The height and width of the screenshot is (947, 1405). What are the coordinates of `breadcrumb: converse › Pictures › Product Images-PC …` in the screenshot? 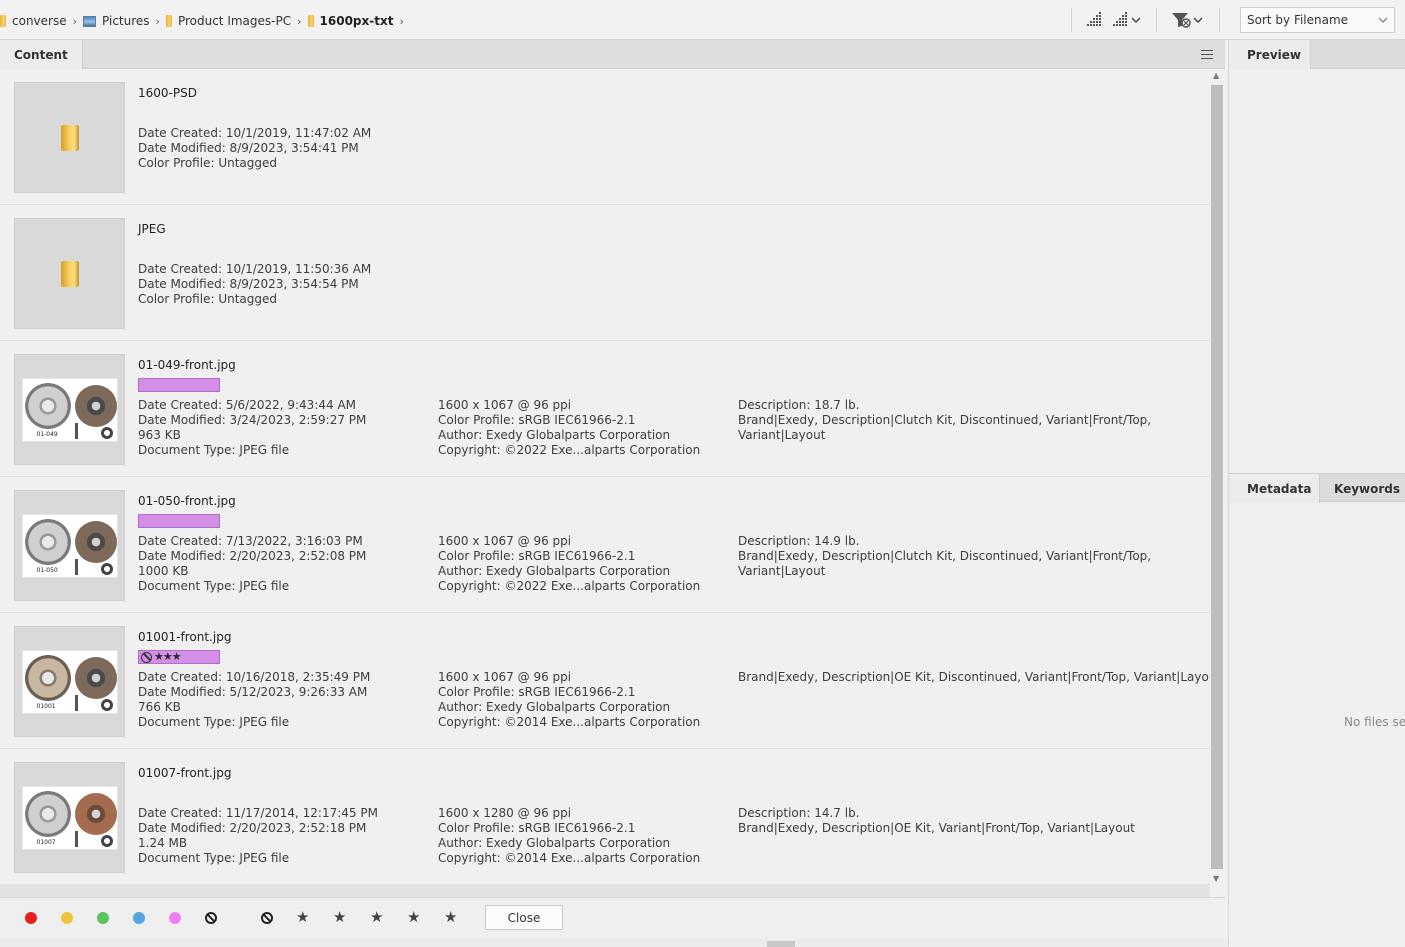 It's located at (205, 21).